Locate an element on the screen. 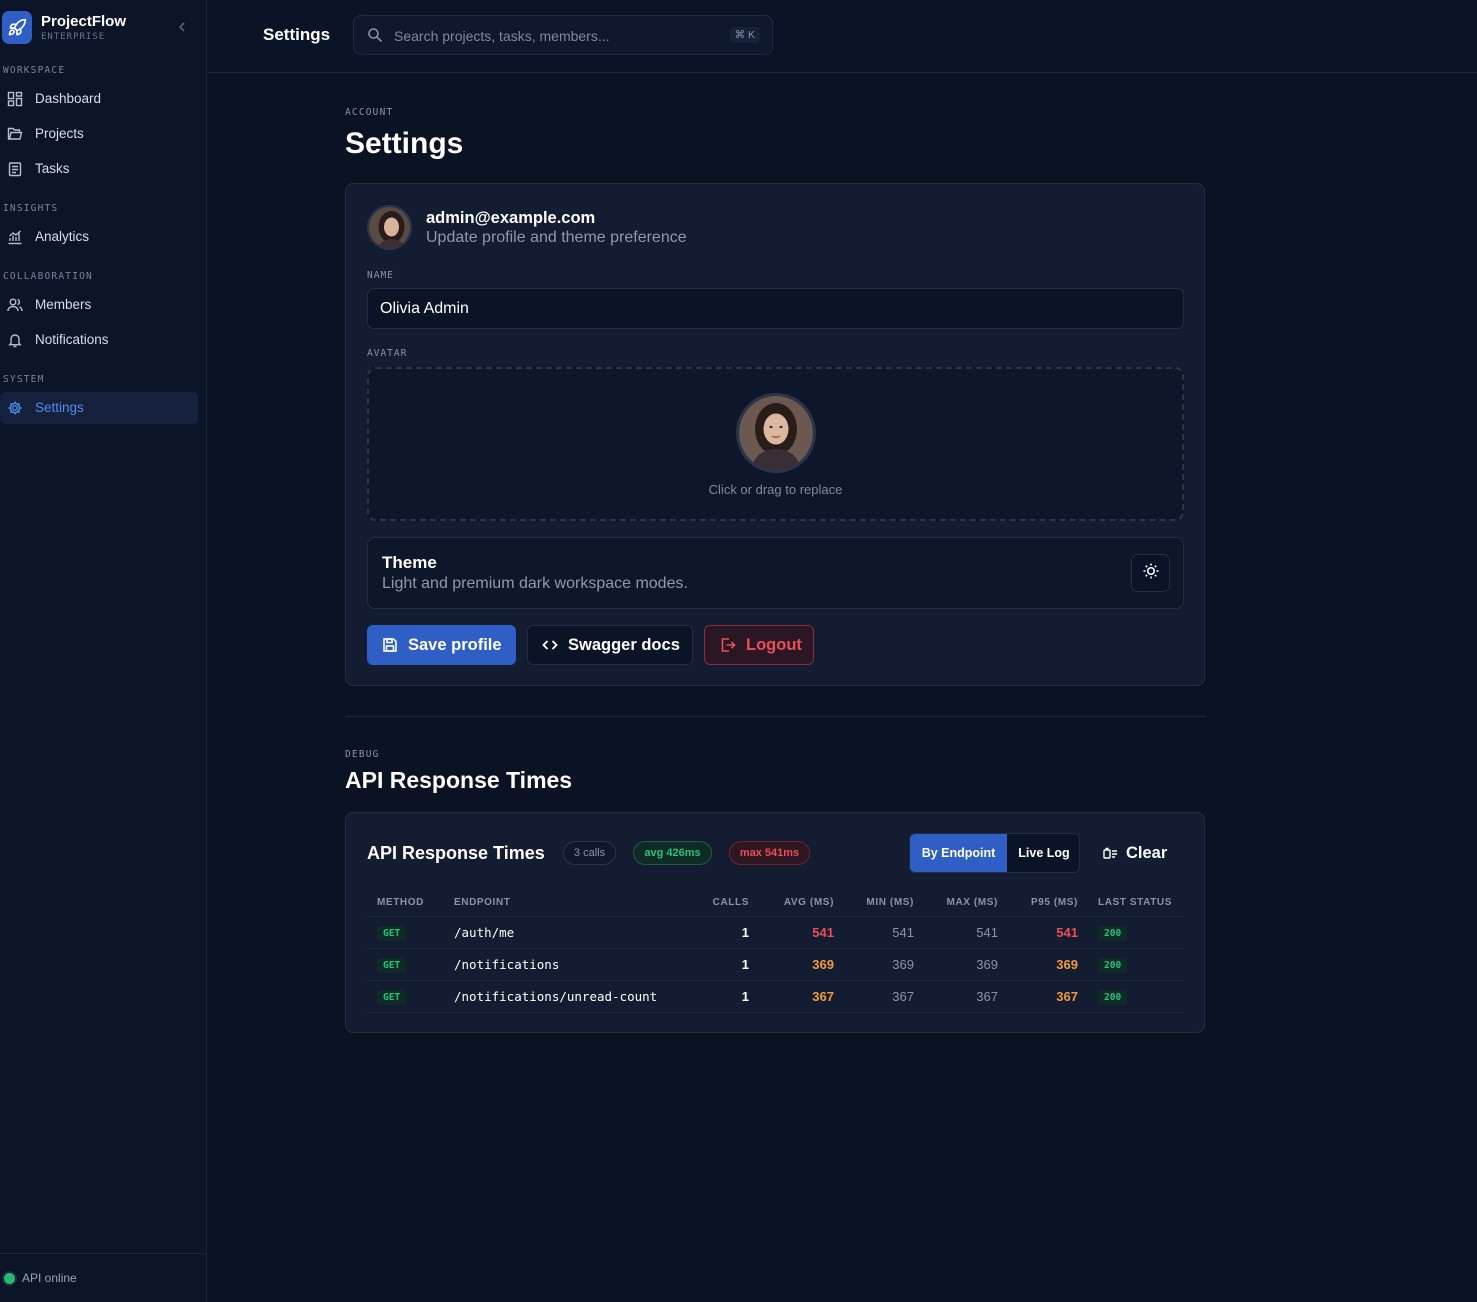  col-min: MIN (MS) is located at coordinates (884, 903).